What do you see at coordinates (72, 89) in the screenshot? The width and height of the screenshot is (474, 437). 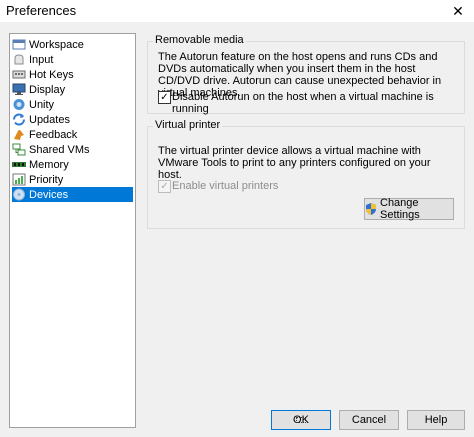 I see `nav-item-display: Display` at bounding box center [72, 89].